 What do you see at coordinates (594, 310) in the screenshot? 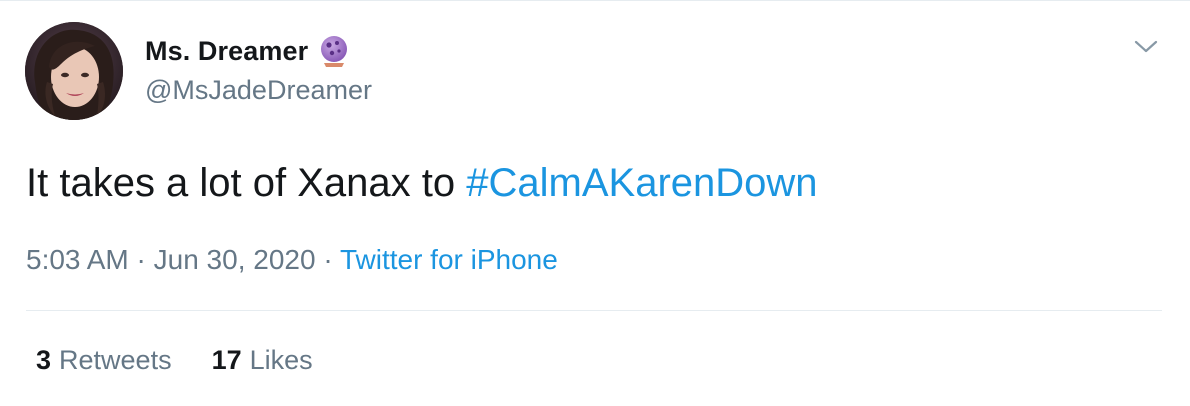
I see `divider` at bounding box center [594, 310].